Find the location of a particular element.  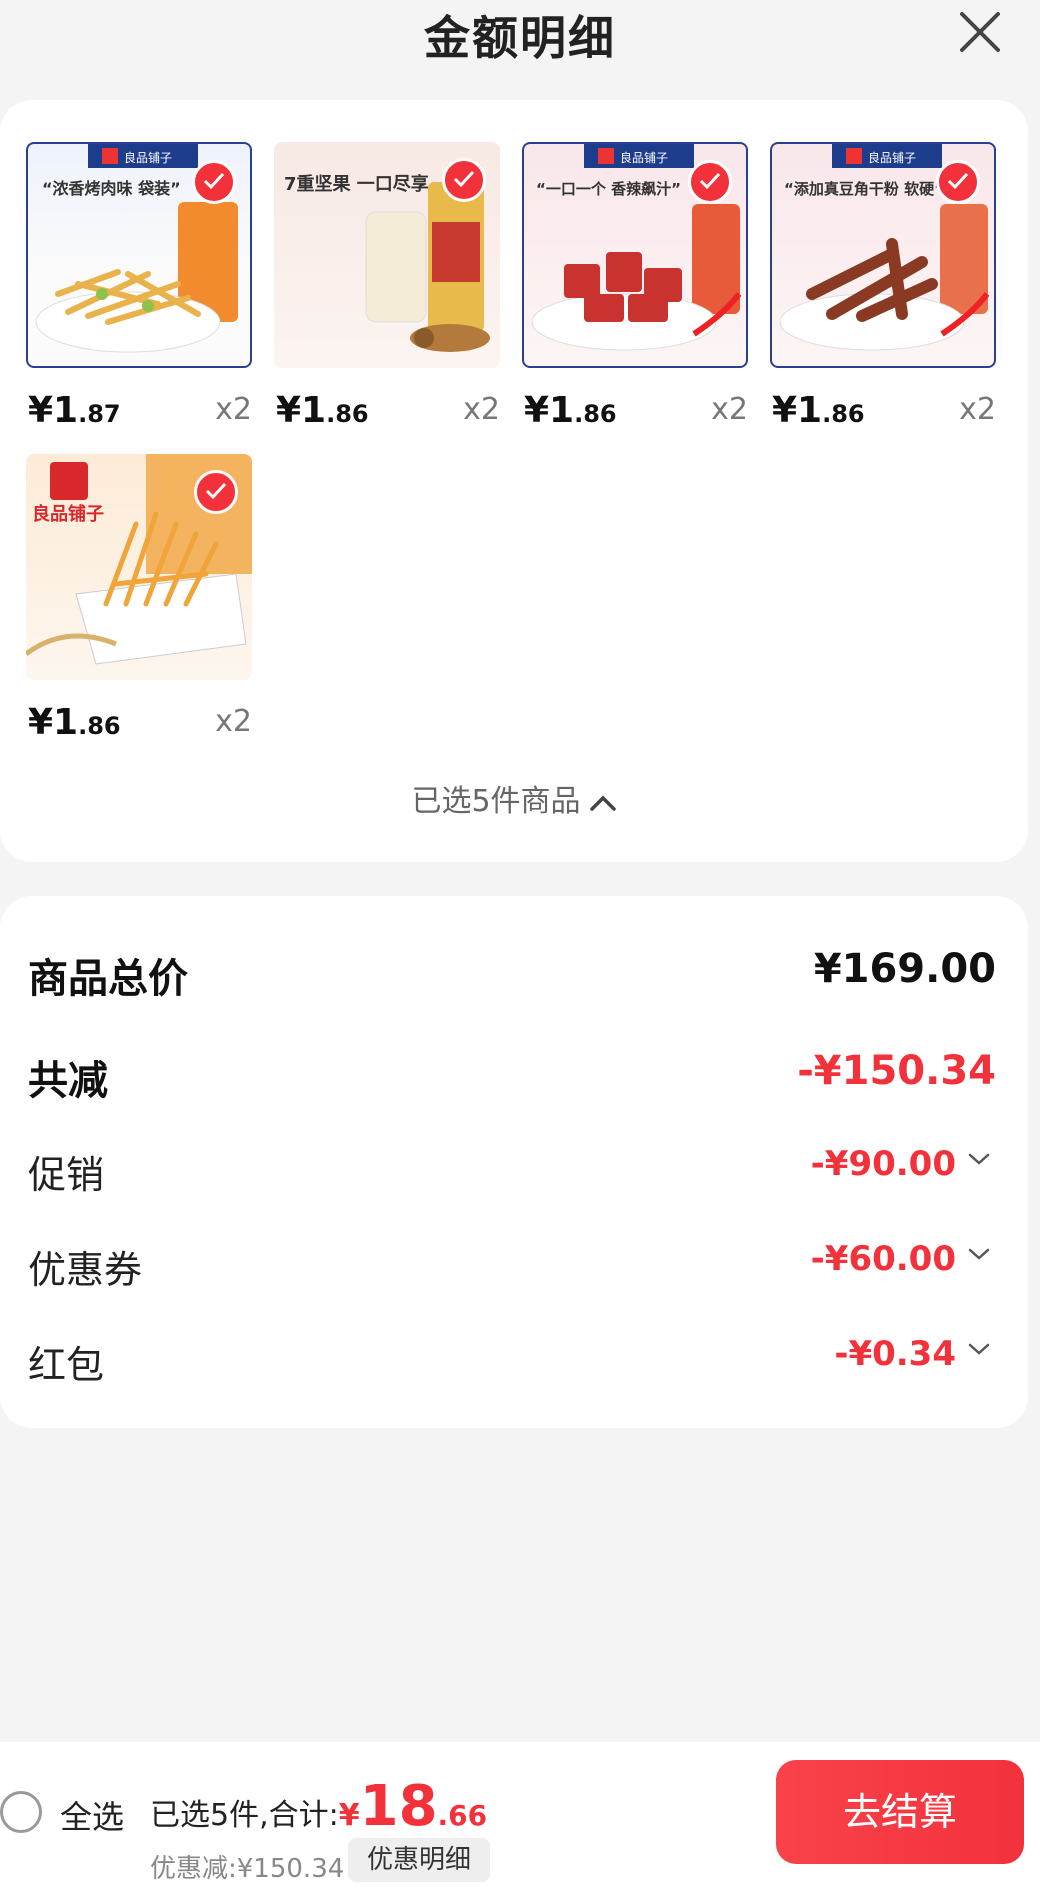

product-item: 良品铺子 ¥1.86 x2 is located at coordinates (139, 598).